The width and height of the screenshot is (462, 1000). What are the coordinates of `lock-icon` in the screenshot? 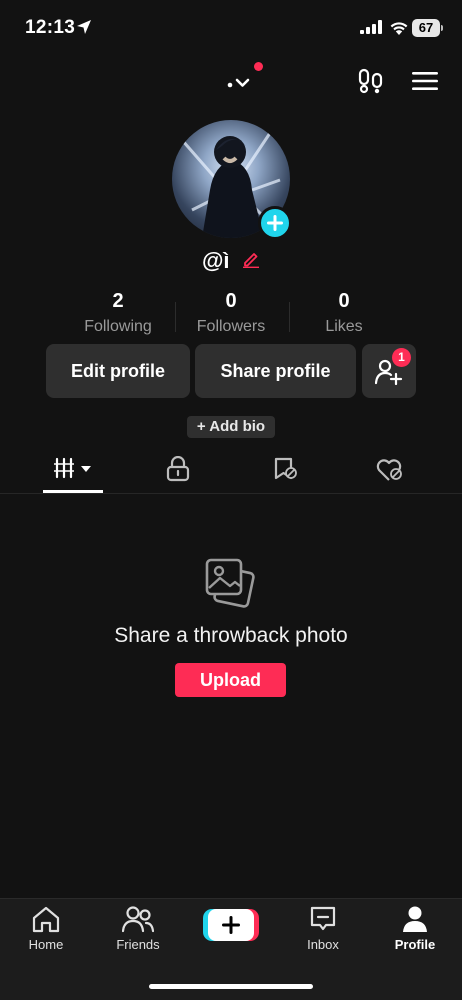 It's located at (178, 469).